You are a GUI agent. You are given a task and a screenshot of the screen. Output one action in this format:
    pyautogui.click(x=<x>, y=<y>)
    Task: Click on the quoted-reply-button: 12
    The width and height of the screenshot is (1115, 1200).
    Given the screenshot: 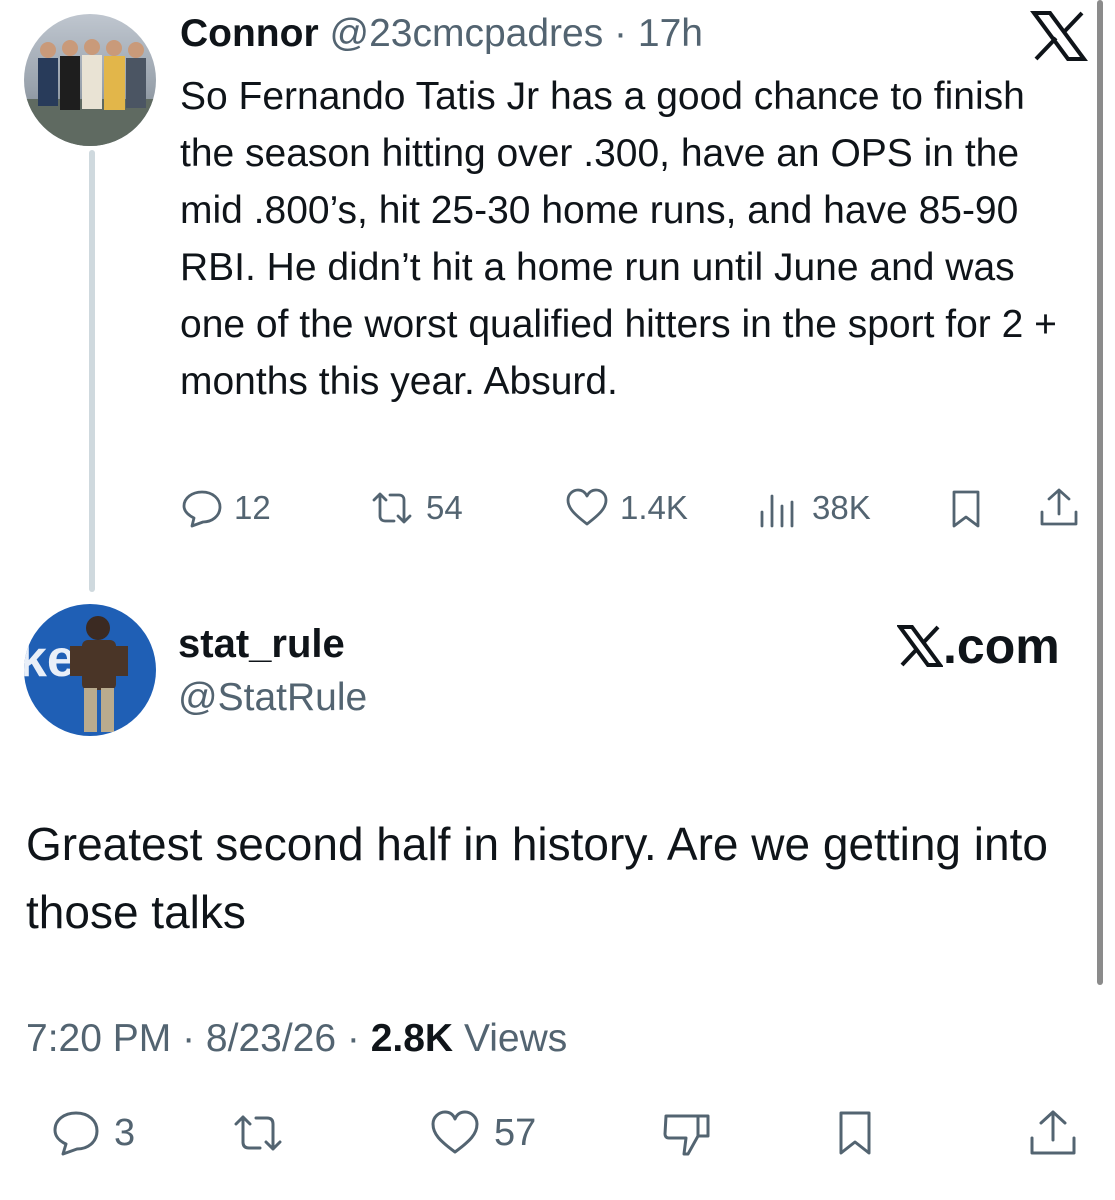 What is the action you would take?
    pyautogui.click(x=225, y=508)
    